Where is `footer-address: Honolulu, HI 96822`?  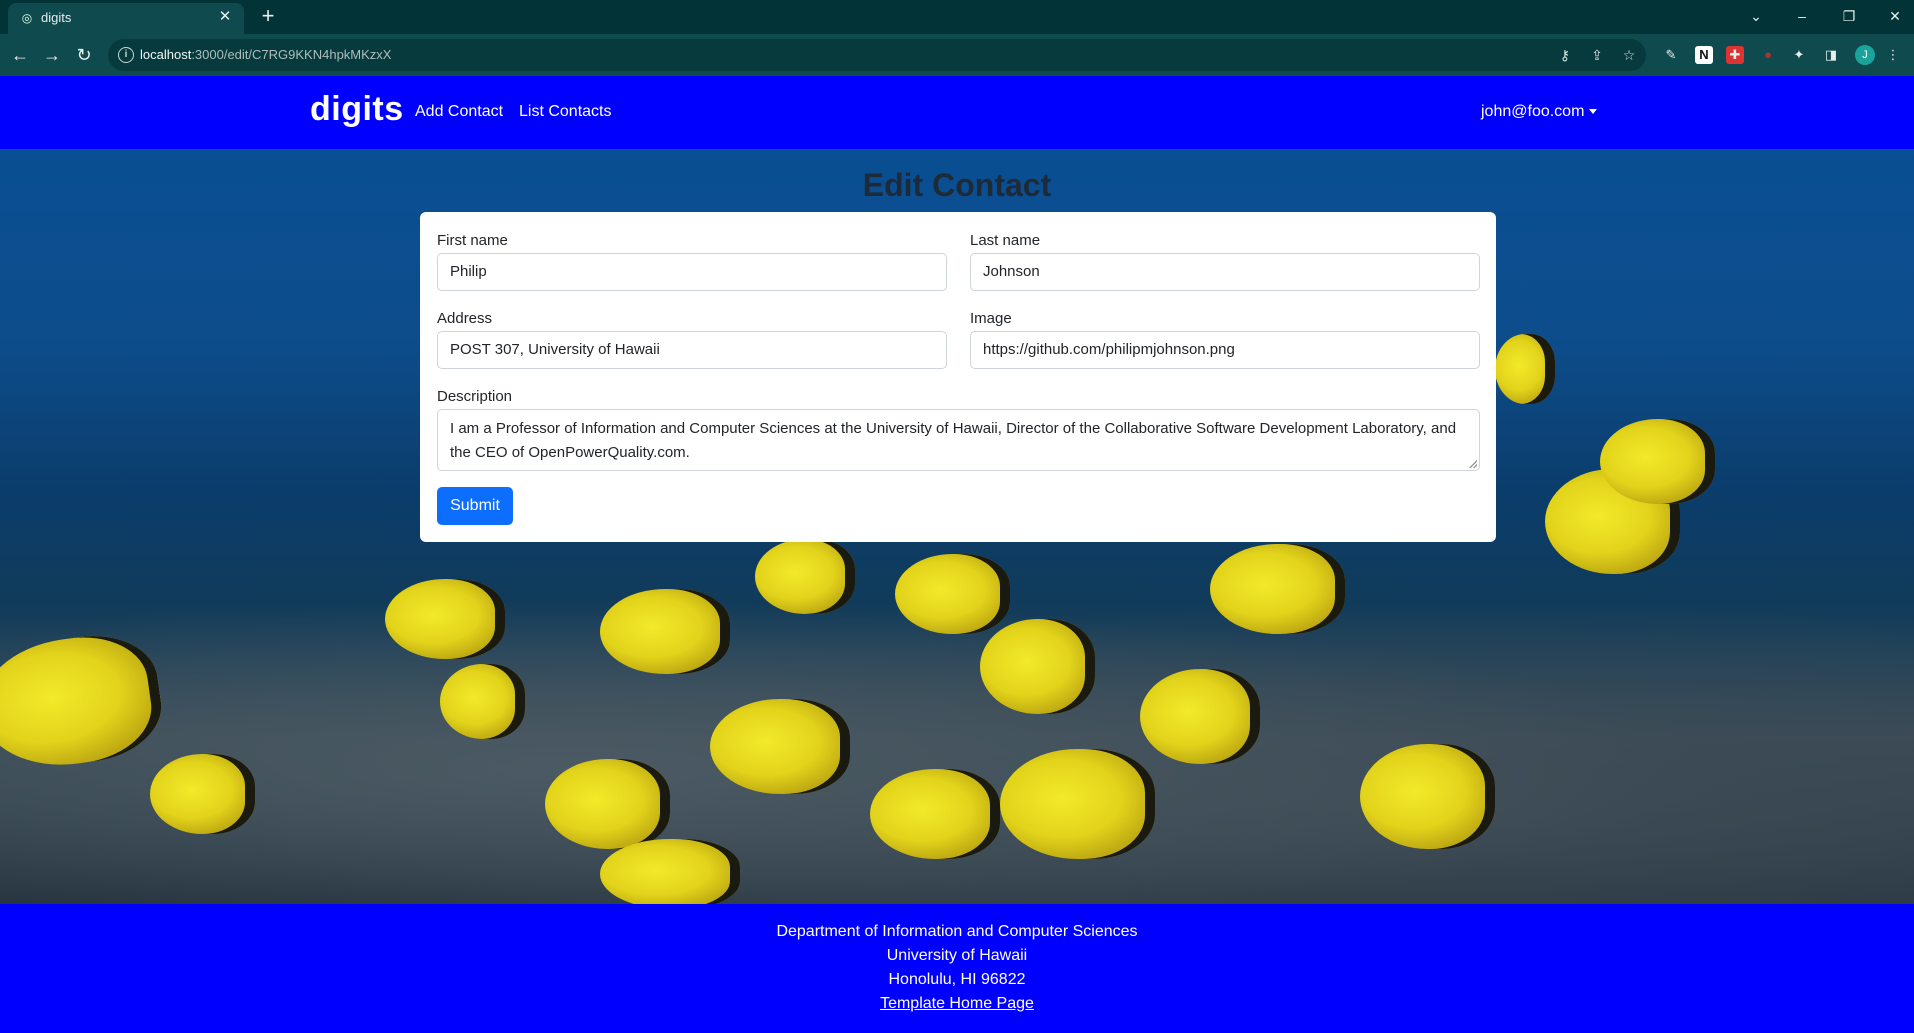
footer-address: Honolulu, HI 96822 is located at coordinates (957, 979).